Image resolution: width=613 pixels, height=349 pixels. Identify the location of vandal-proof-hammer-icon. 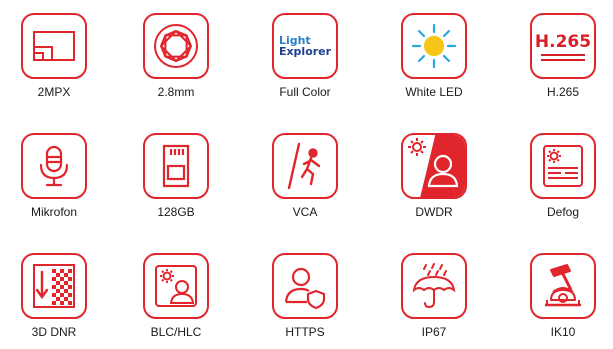
(563, 286).